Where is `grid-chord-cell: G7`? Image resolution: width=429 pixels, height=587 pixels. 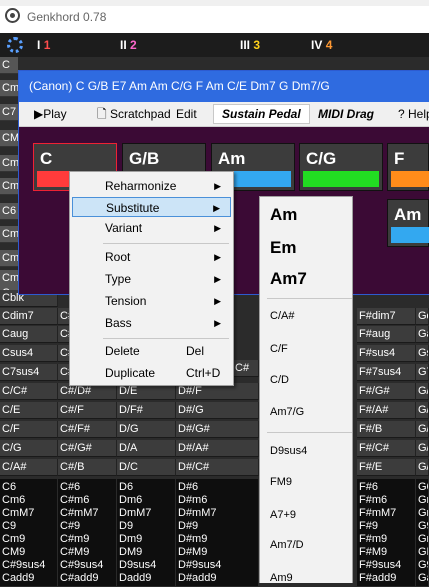 grid-chord-cell: G7 is located at coordinates (422, 372).